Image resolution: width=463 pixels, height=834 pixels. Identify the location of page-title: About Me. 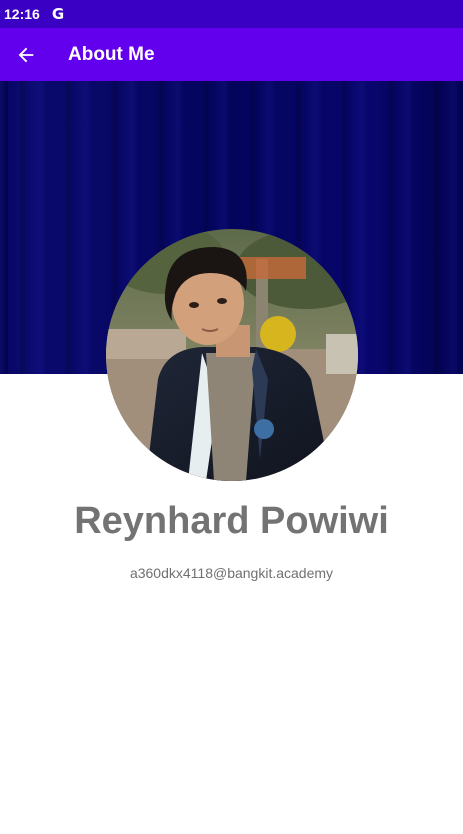
(111, 54).